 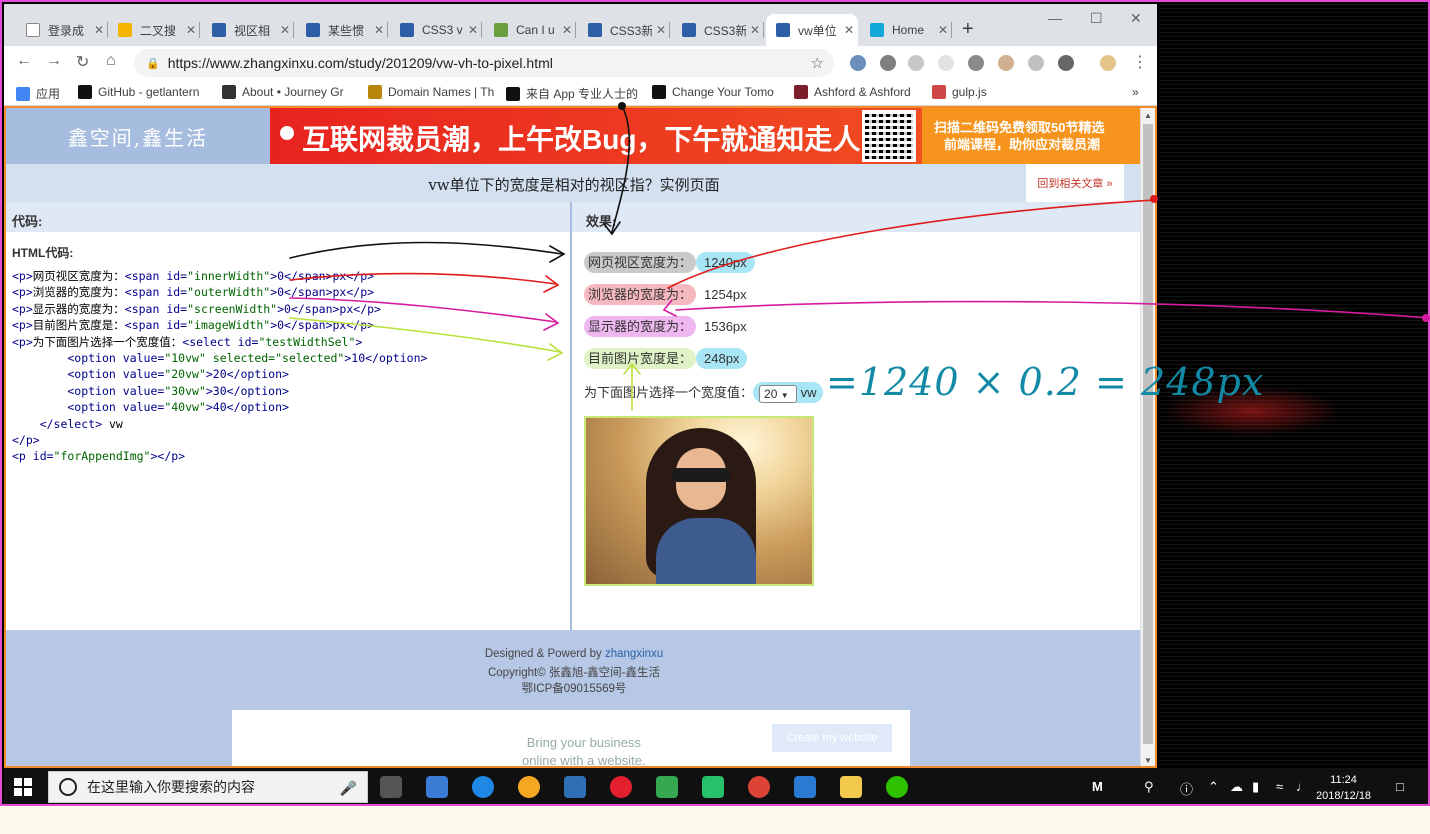 I want to click on clock: 11:24 2018/12/18, so click(x=1343, y=788).